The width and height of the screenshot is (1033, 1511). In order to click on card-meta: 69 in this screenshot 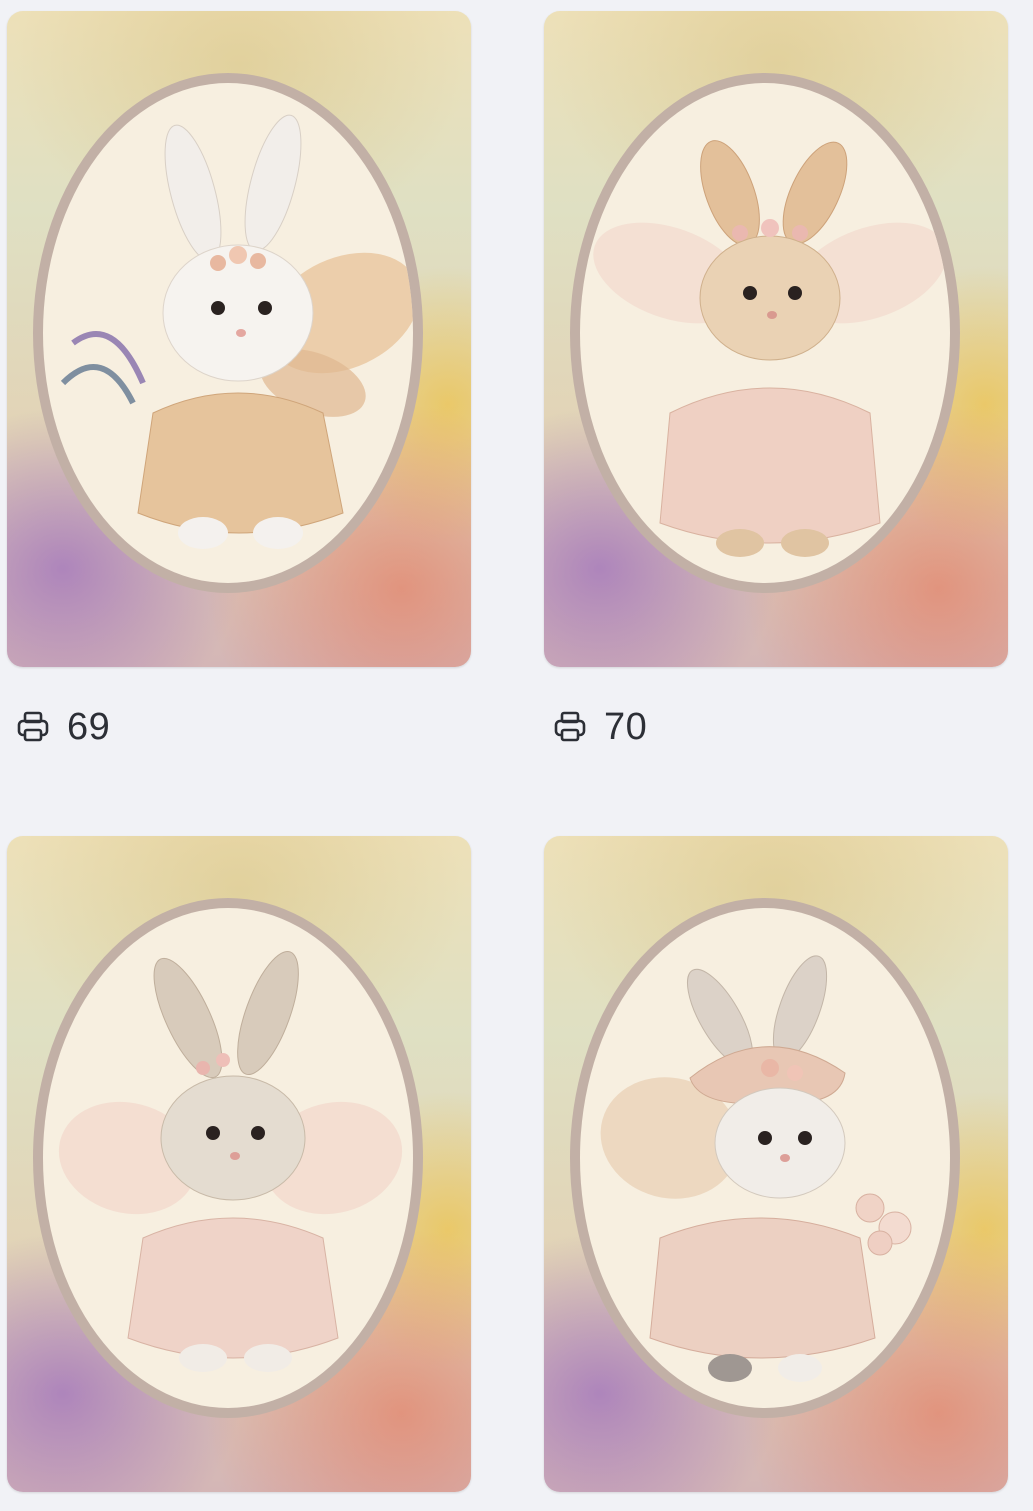, I will do `click(62, 727)`.